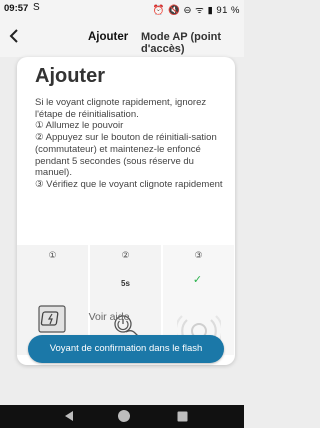  Describe the element at coordinates (126, 349) in the screenshot. I see `confirm-flash-button: Voyant de confirmation dans le flash` at that location.